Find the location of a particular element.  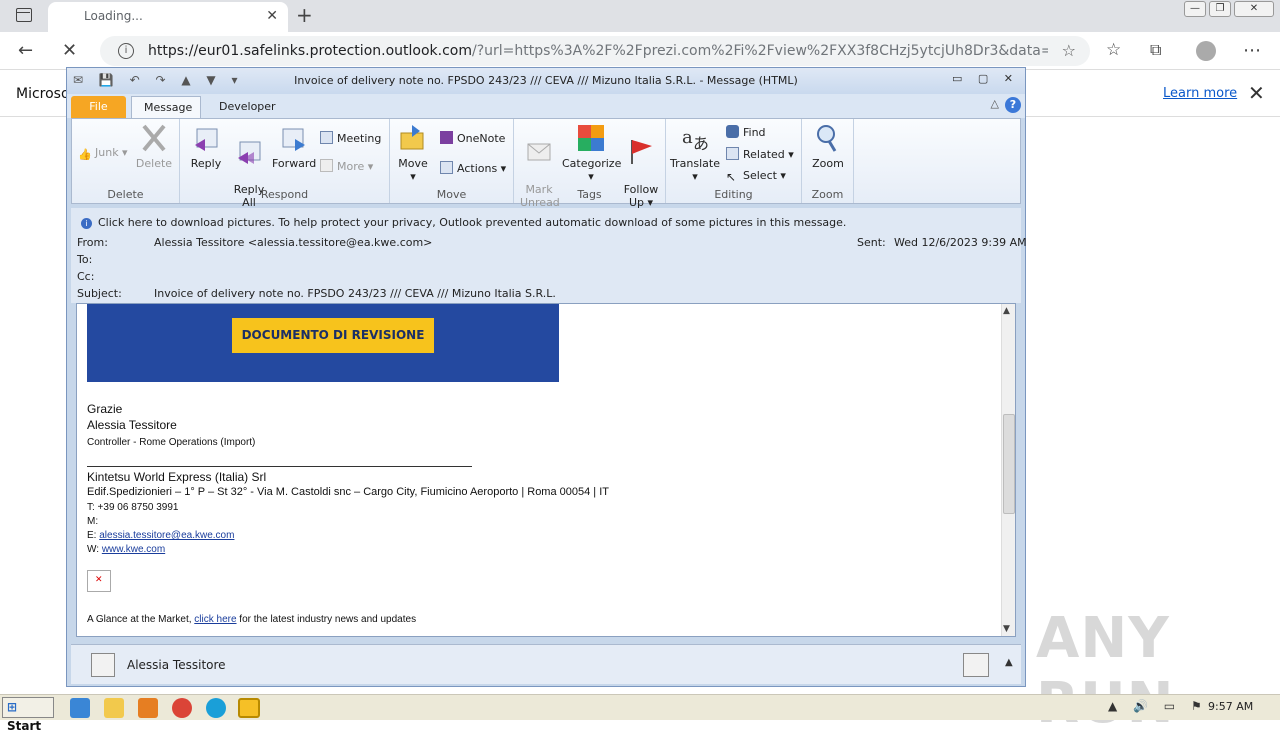

tab-developer: Developer is located at coordinates (247, 107).